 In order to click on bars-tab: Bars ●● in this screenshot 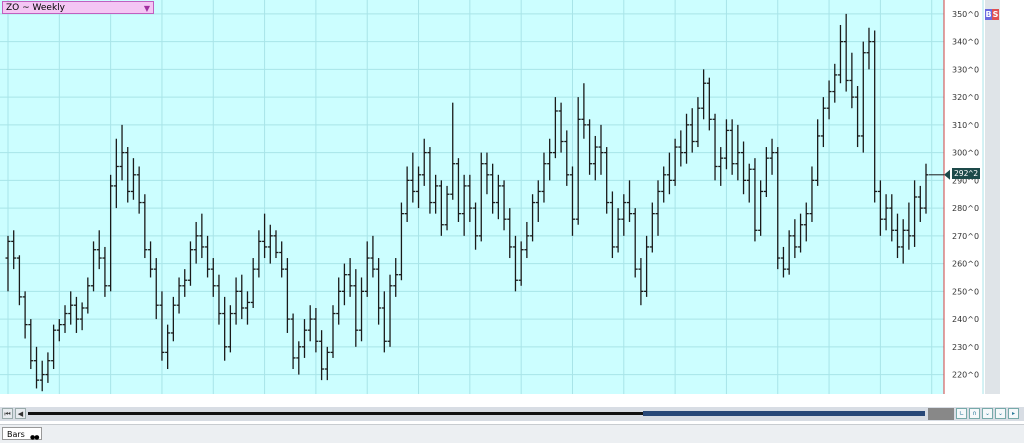, I will do `click(22, 434)`.